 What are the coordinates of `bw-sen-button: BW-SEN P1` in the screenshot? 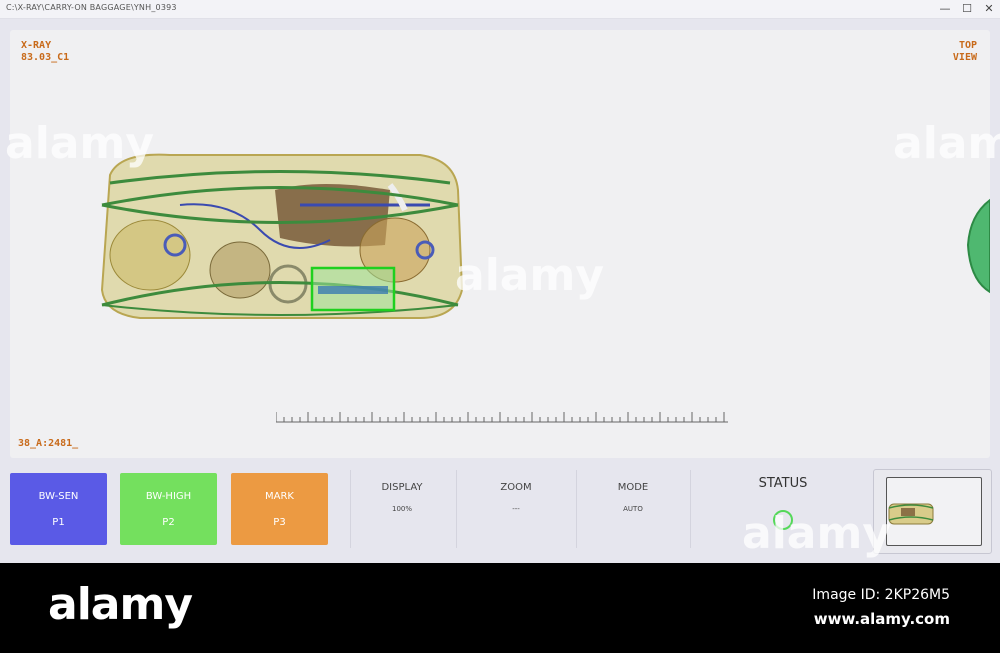 It's located at (58, 509).